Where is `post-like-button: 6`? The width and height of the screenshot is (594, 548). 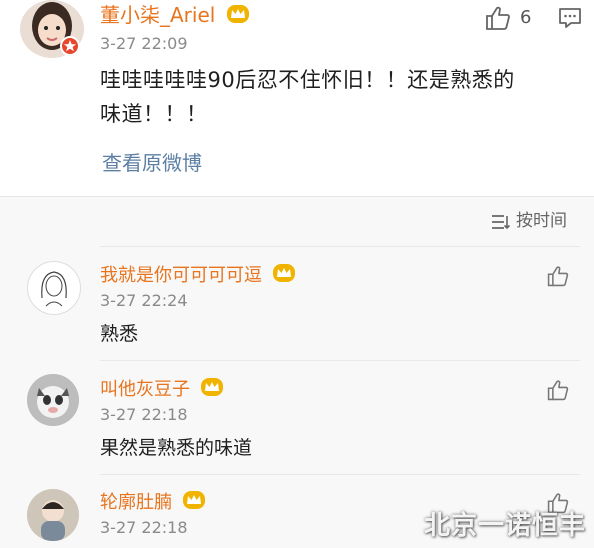
post-like-button: 6 is located at coordinates (519, 18).